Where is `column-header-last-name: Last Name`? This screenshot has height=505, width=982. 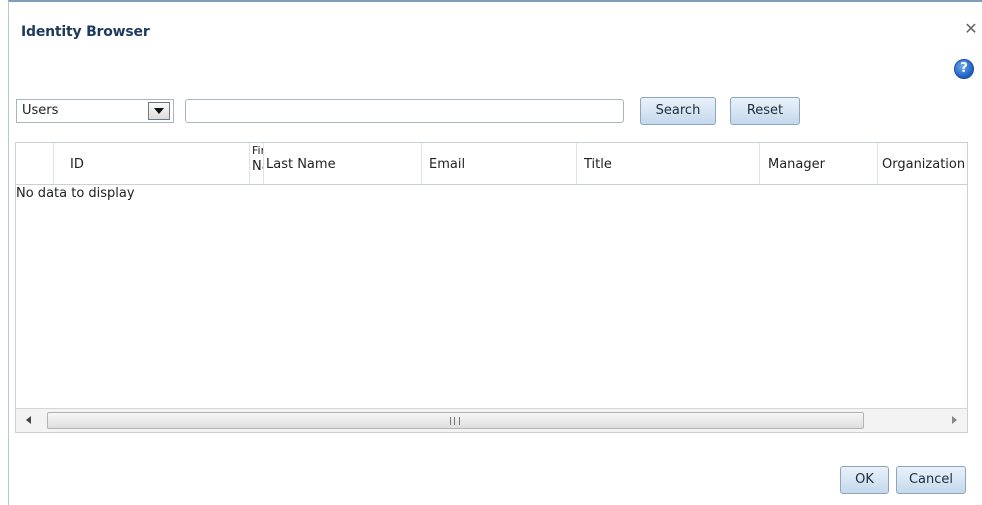
column-header-last-name: Last Name is located at coordinates (343, 163).